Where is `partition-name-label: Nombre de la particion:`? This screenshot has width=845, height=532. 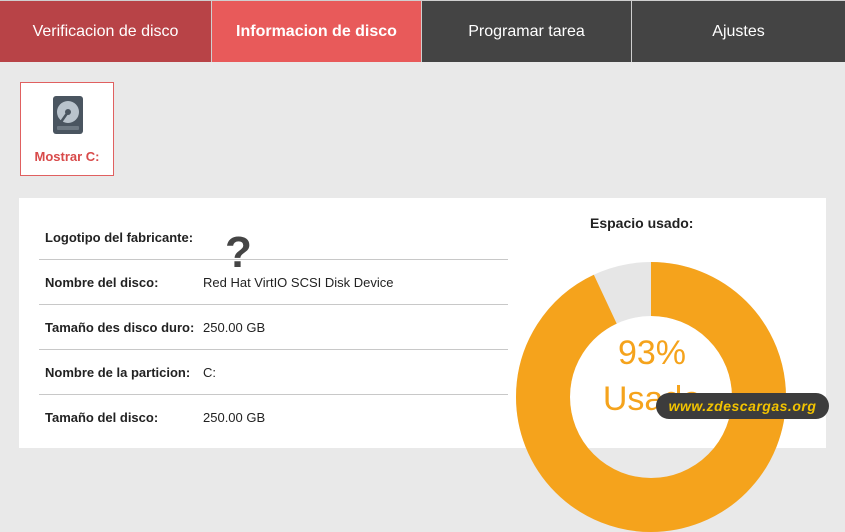 partition-name-label: Nombre de la particion: is located at coordinates (118, 372).